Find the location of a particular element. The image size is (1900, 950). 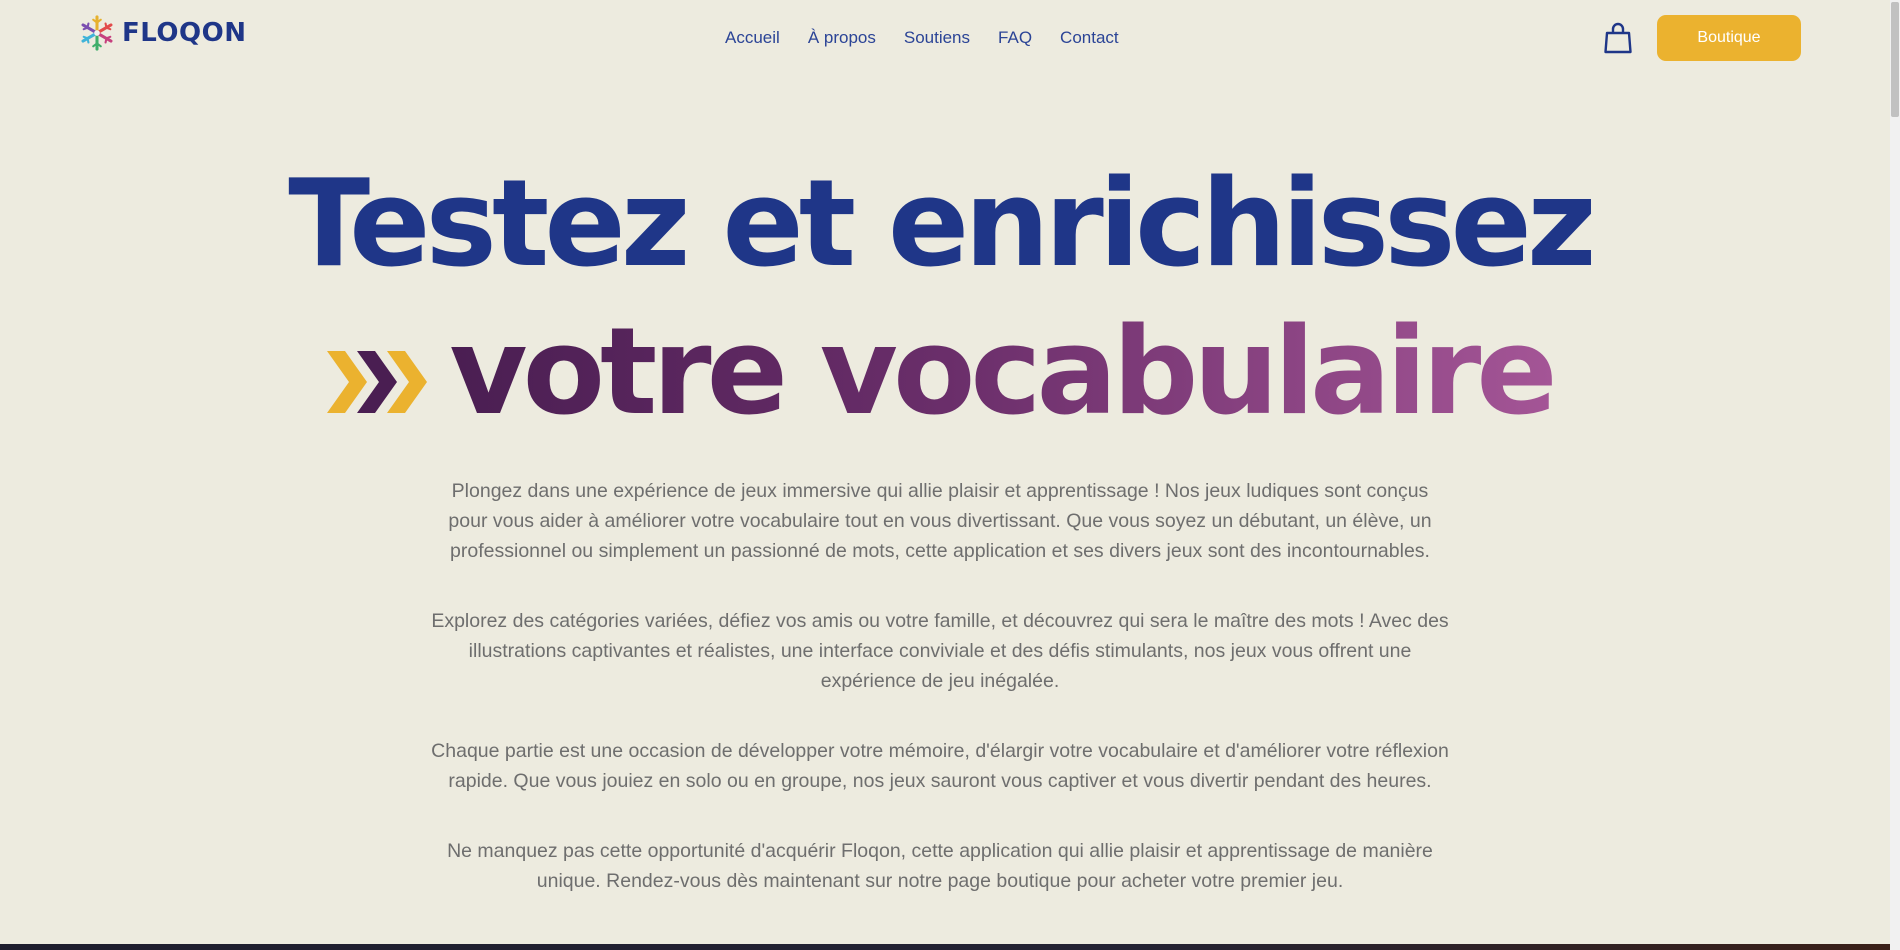

brand-logo-link: FLOQON is located at coordinates (162, 33).